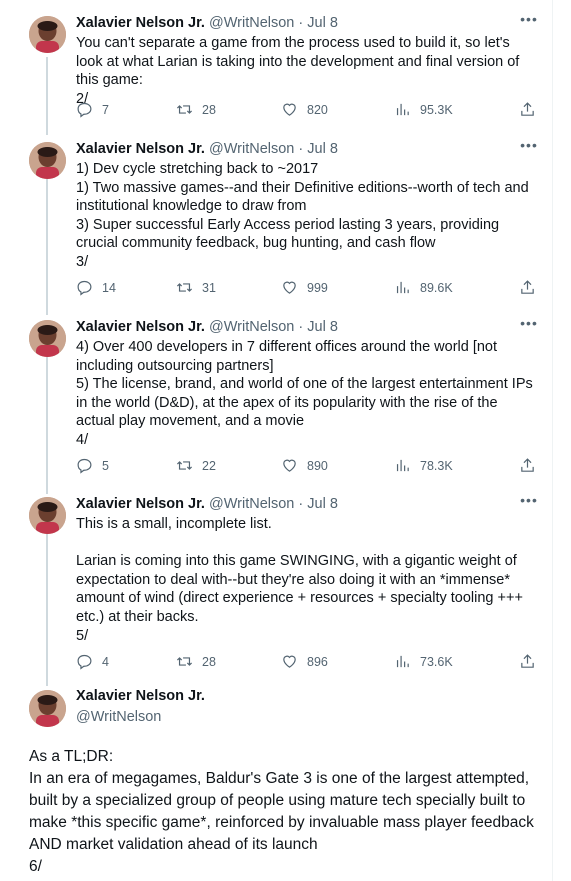 The image size is (571, 881). I want to click on views-button: 89.6K, so click(423, 287).